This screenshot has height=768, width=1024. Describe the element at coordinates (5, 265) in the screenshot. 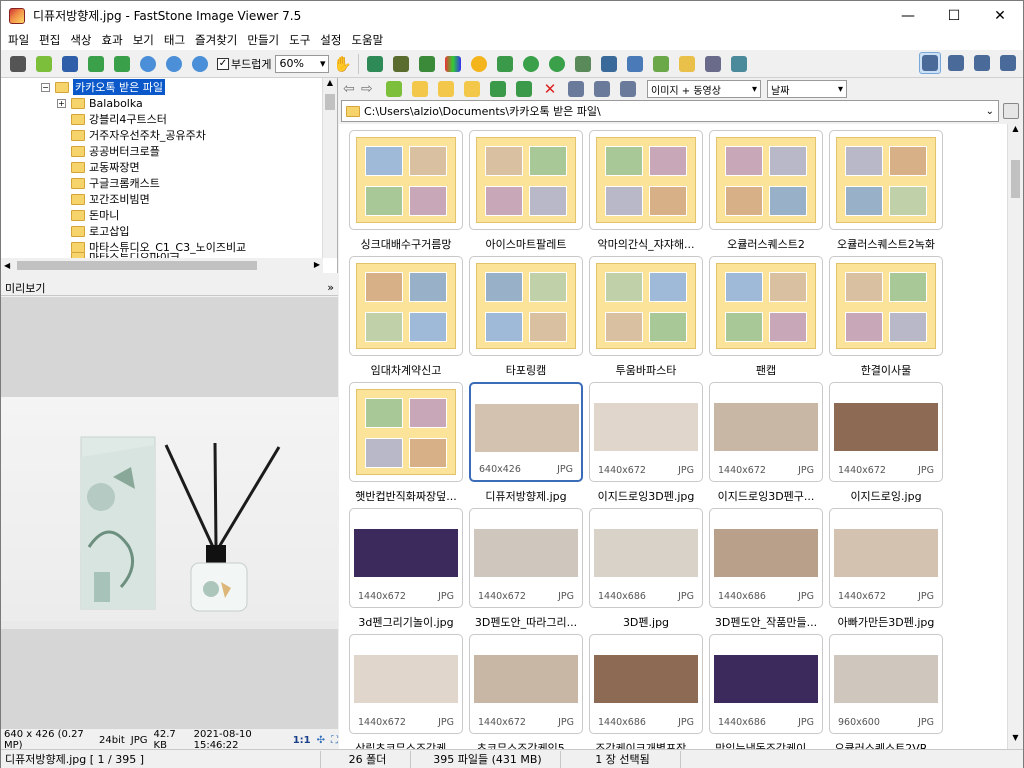

I see `scroll-left-icon: ◀` at that location.